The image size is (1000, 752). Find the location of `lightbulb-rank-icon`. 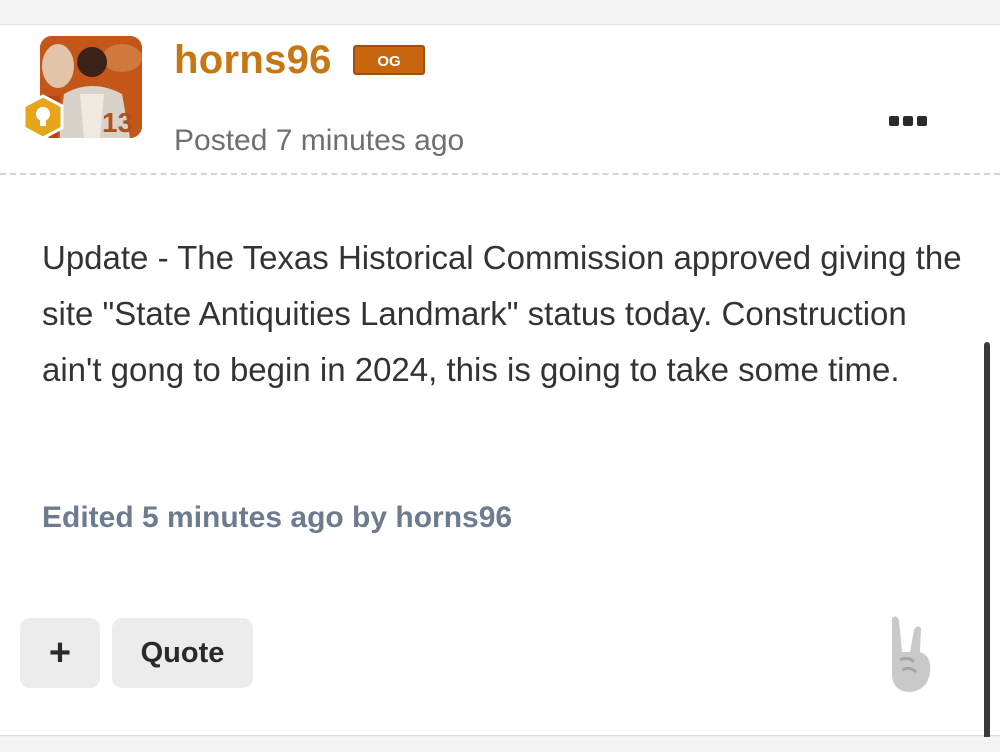

lightbulb-rank-icon is located at coordinates (43, 117).